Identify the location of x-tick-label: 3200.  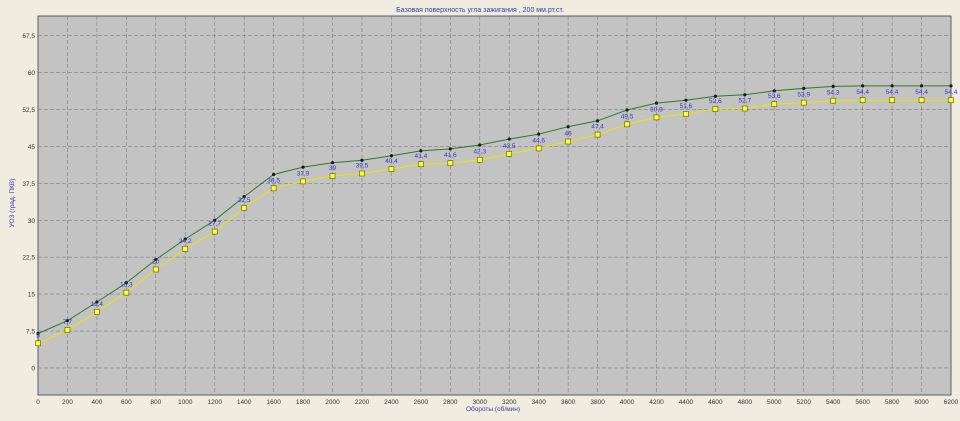
(509, 402).